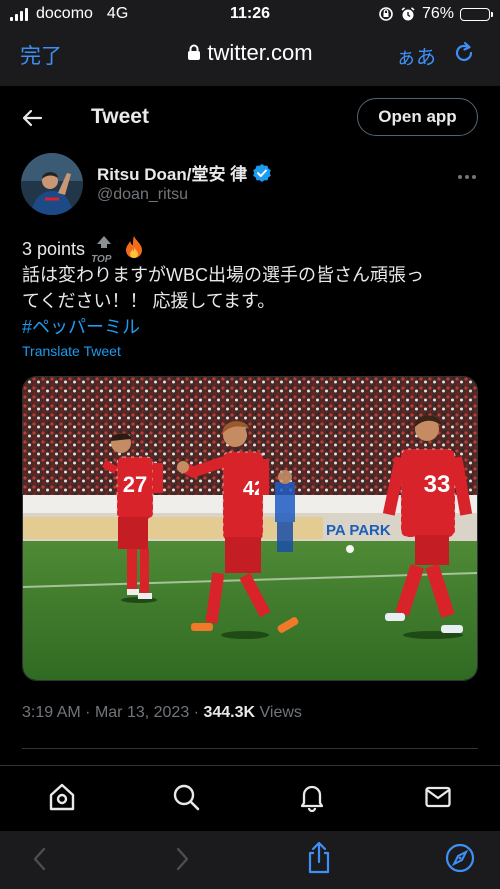  Describe the element at coordinates (172, 174) in the screenshot. I see `author-name-text: Ritsu Doan/堂安 律` at that location.